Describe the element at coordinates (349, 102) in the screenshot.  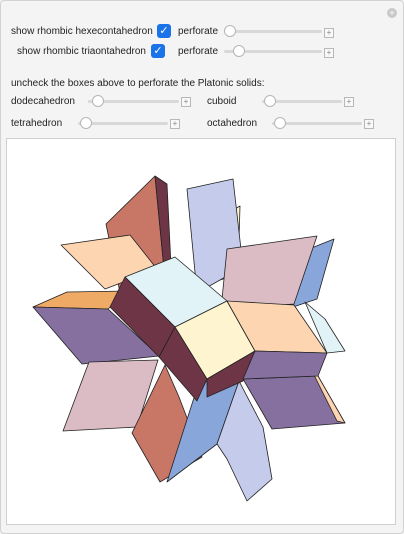
I see `cuboid-plus-icon: +` at that location.